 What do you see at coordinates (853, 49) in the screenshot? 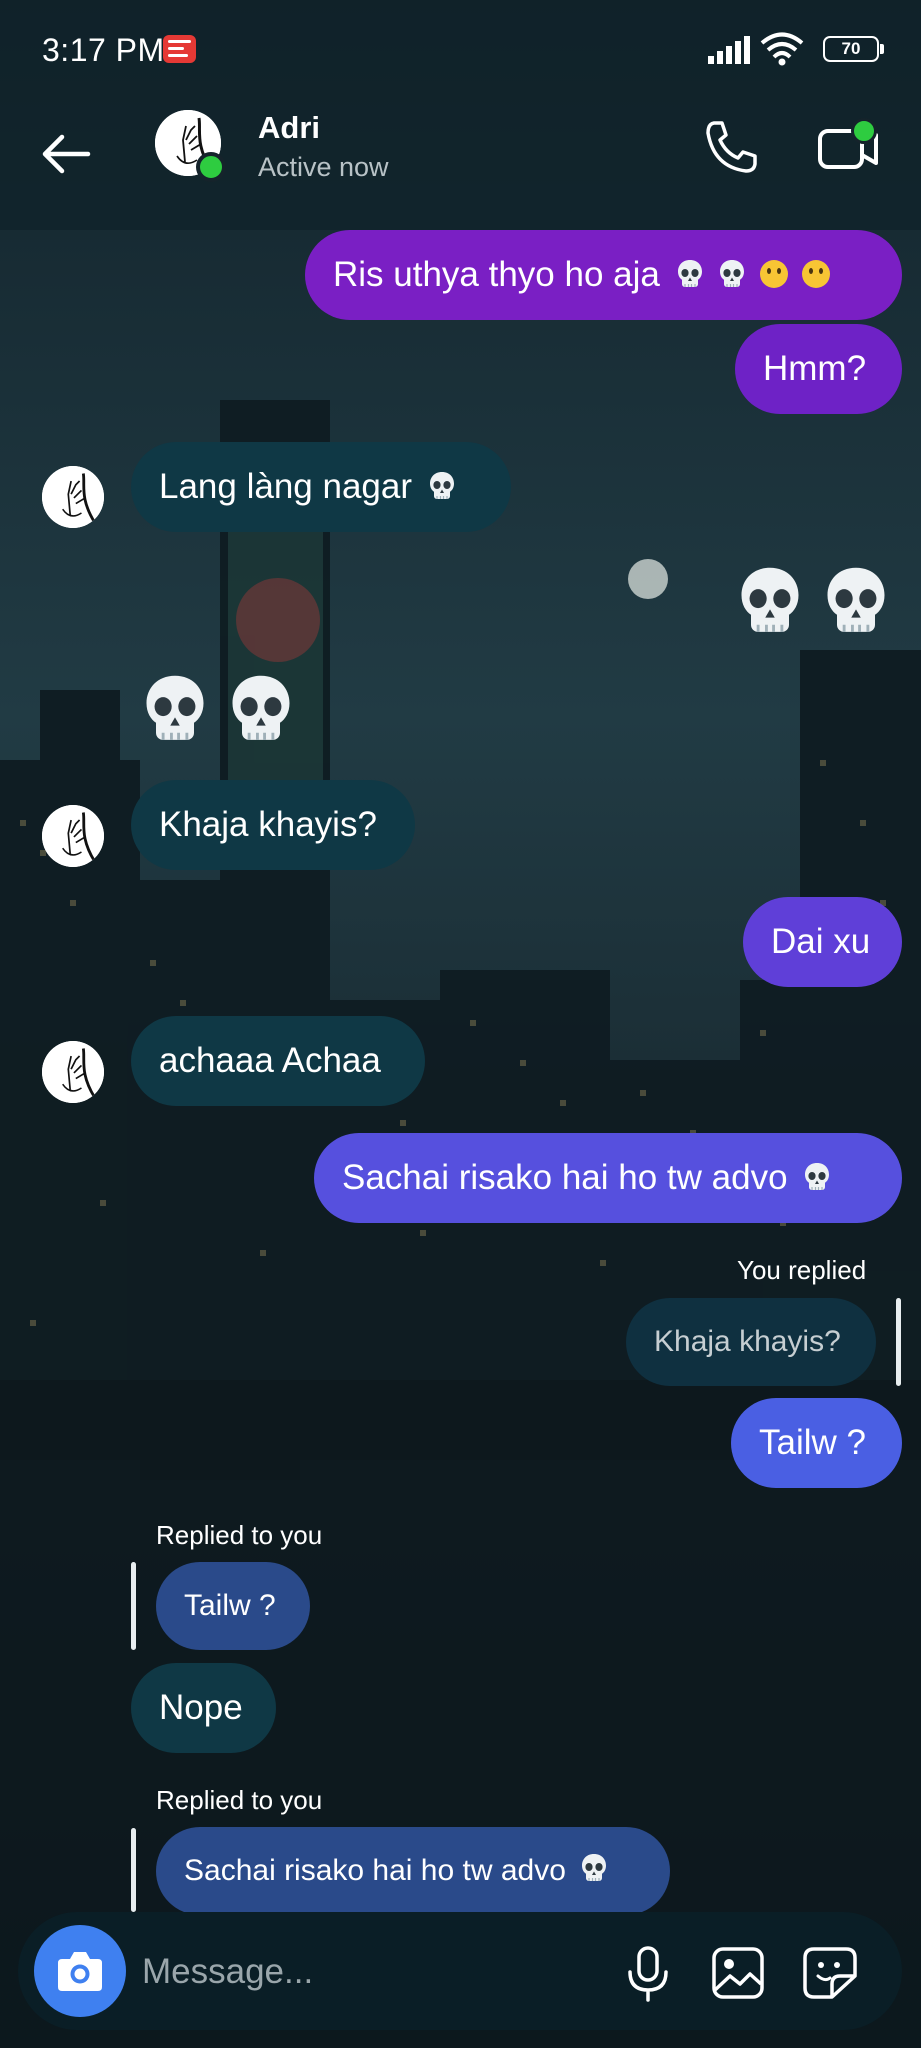
I see `battery-indicator: 70` at bounding box center [853, 49].